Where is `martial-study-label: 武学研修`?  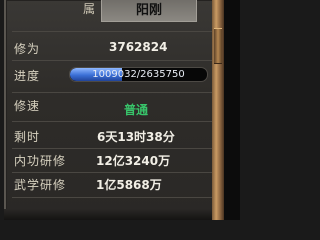 martial-study-label: 武学研修 is located at coordinates (40, 185).